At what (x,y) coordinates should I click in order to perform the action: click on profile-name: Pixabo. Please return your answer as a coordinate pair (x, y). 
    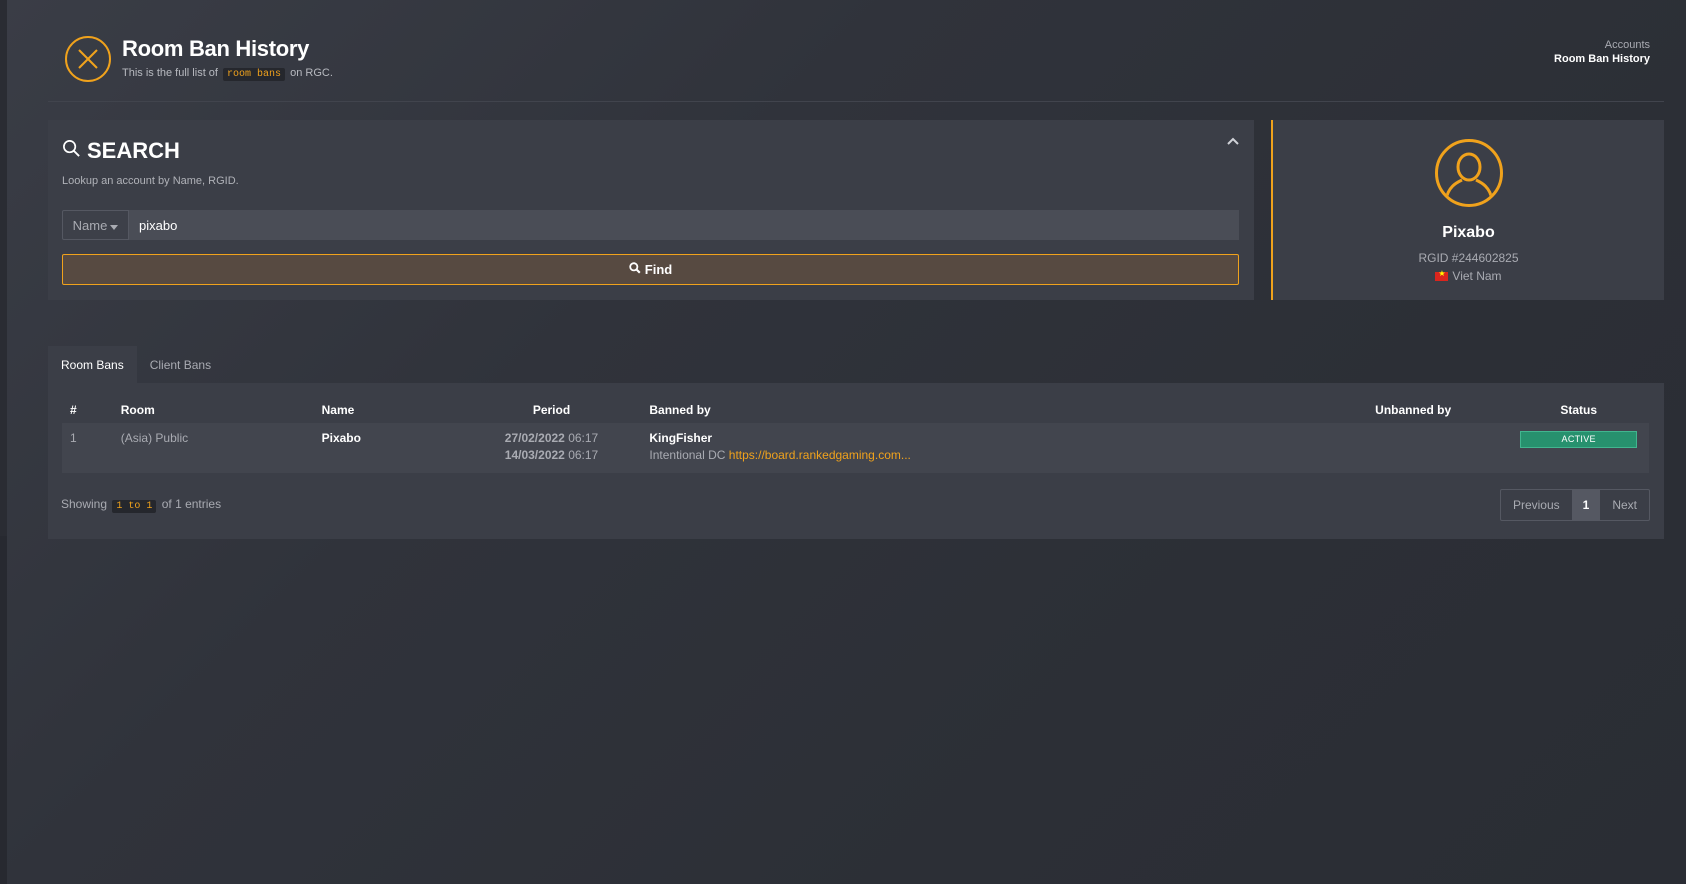
    Looking at the image, I should click on (1468, 232).